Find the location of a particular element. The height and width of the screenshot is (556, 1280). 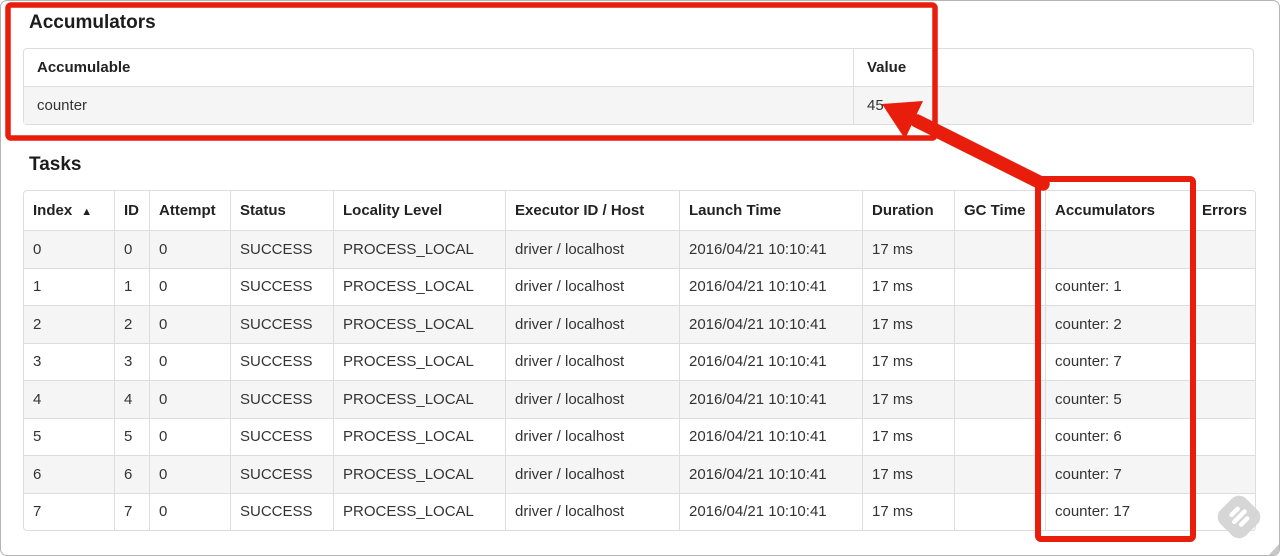

column-header-status: Status is located at coordinates (281, 210).